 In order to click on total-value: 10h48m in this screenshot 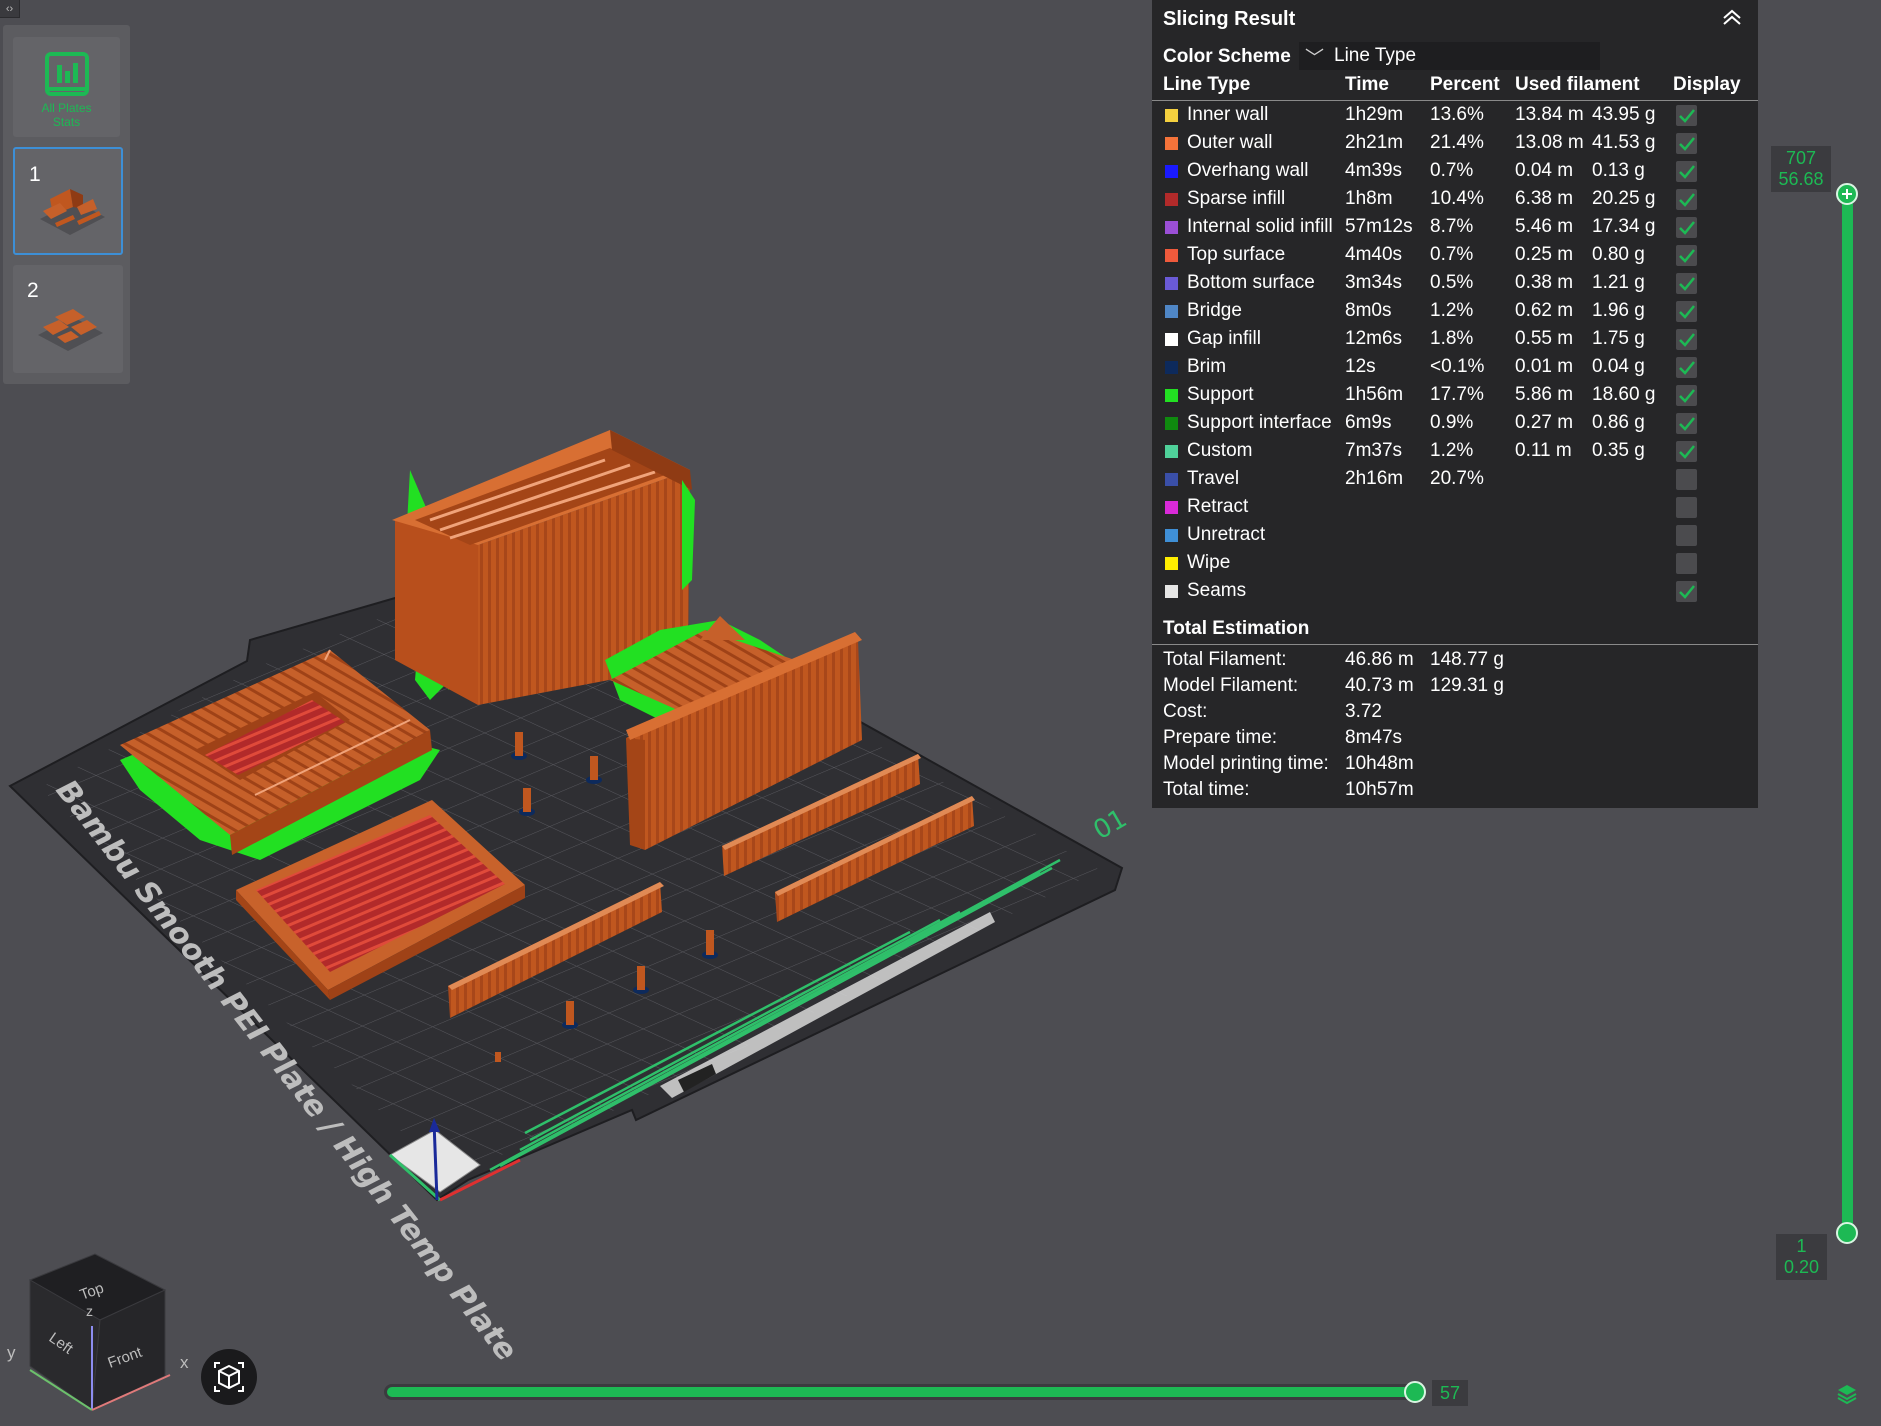, I will do `click(1379, 763)`.